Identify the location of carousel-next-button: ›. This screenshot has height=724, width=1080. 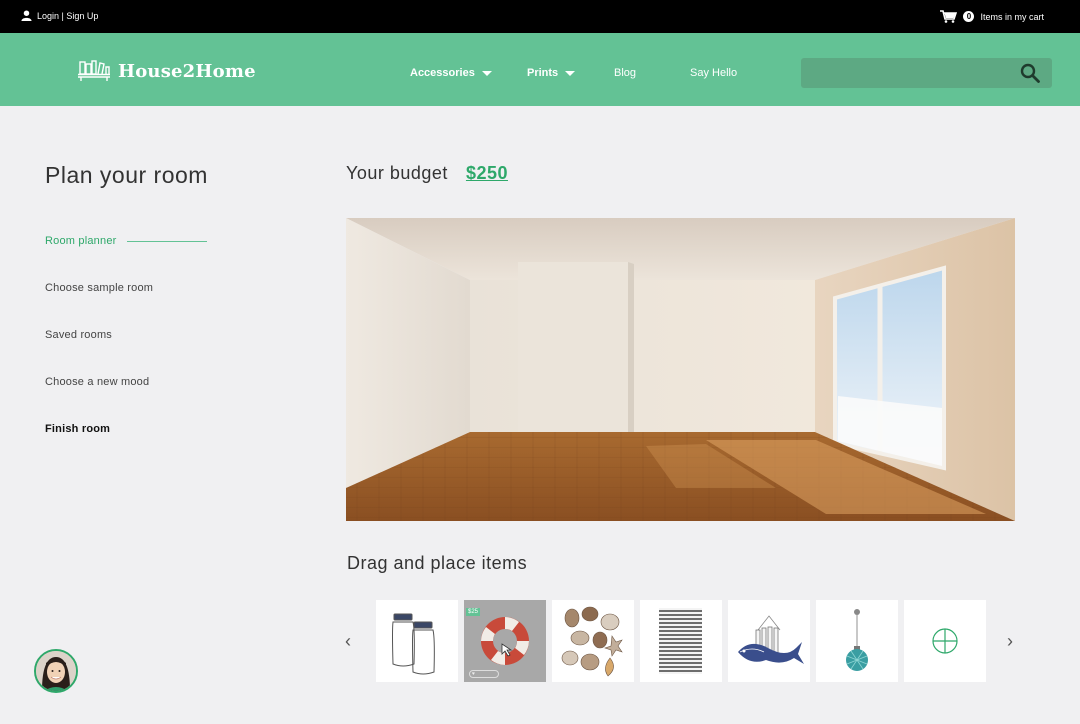
(1010, 641).